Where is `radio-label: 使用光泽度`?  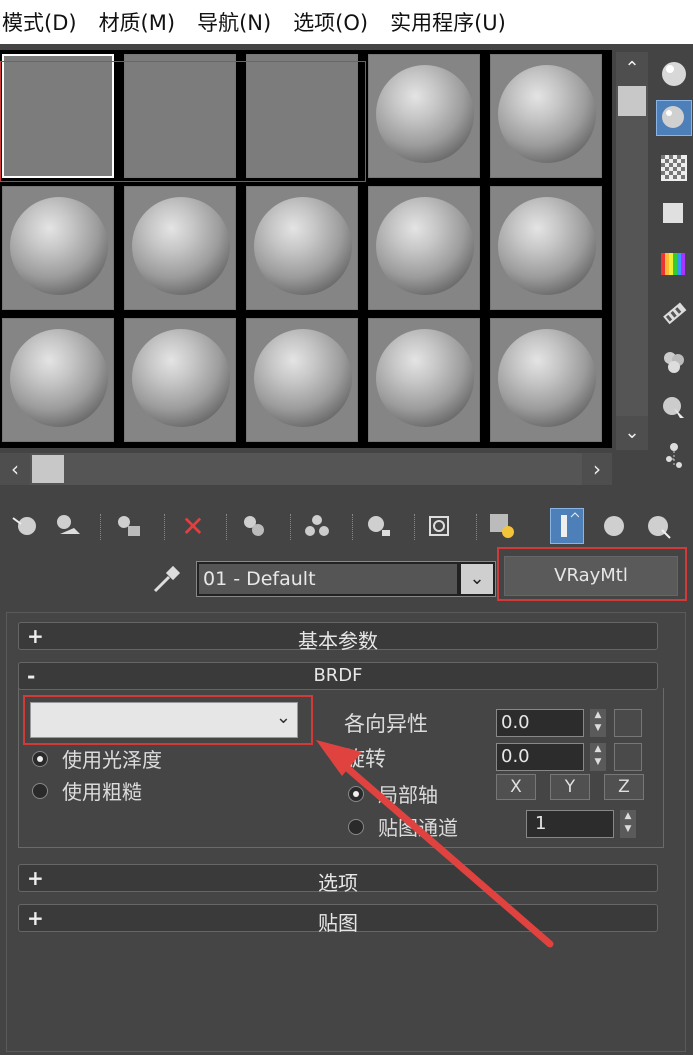
radio-label: 使用光泽度 is located at coordinates (112, 760).